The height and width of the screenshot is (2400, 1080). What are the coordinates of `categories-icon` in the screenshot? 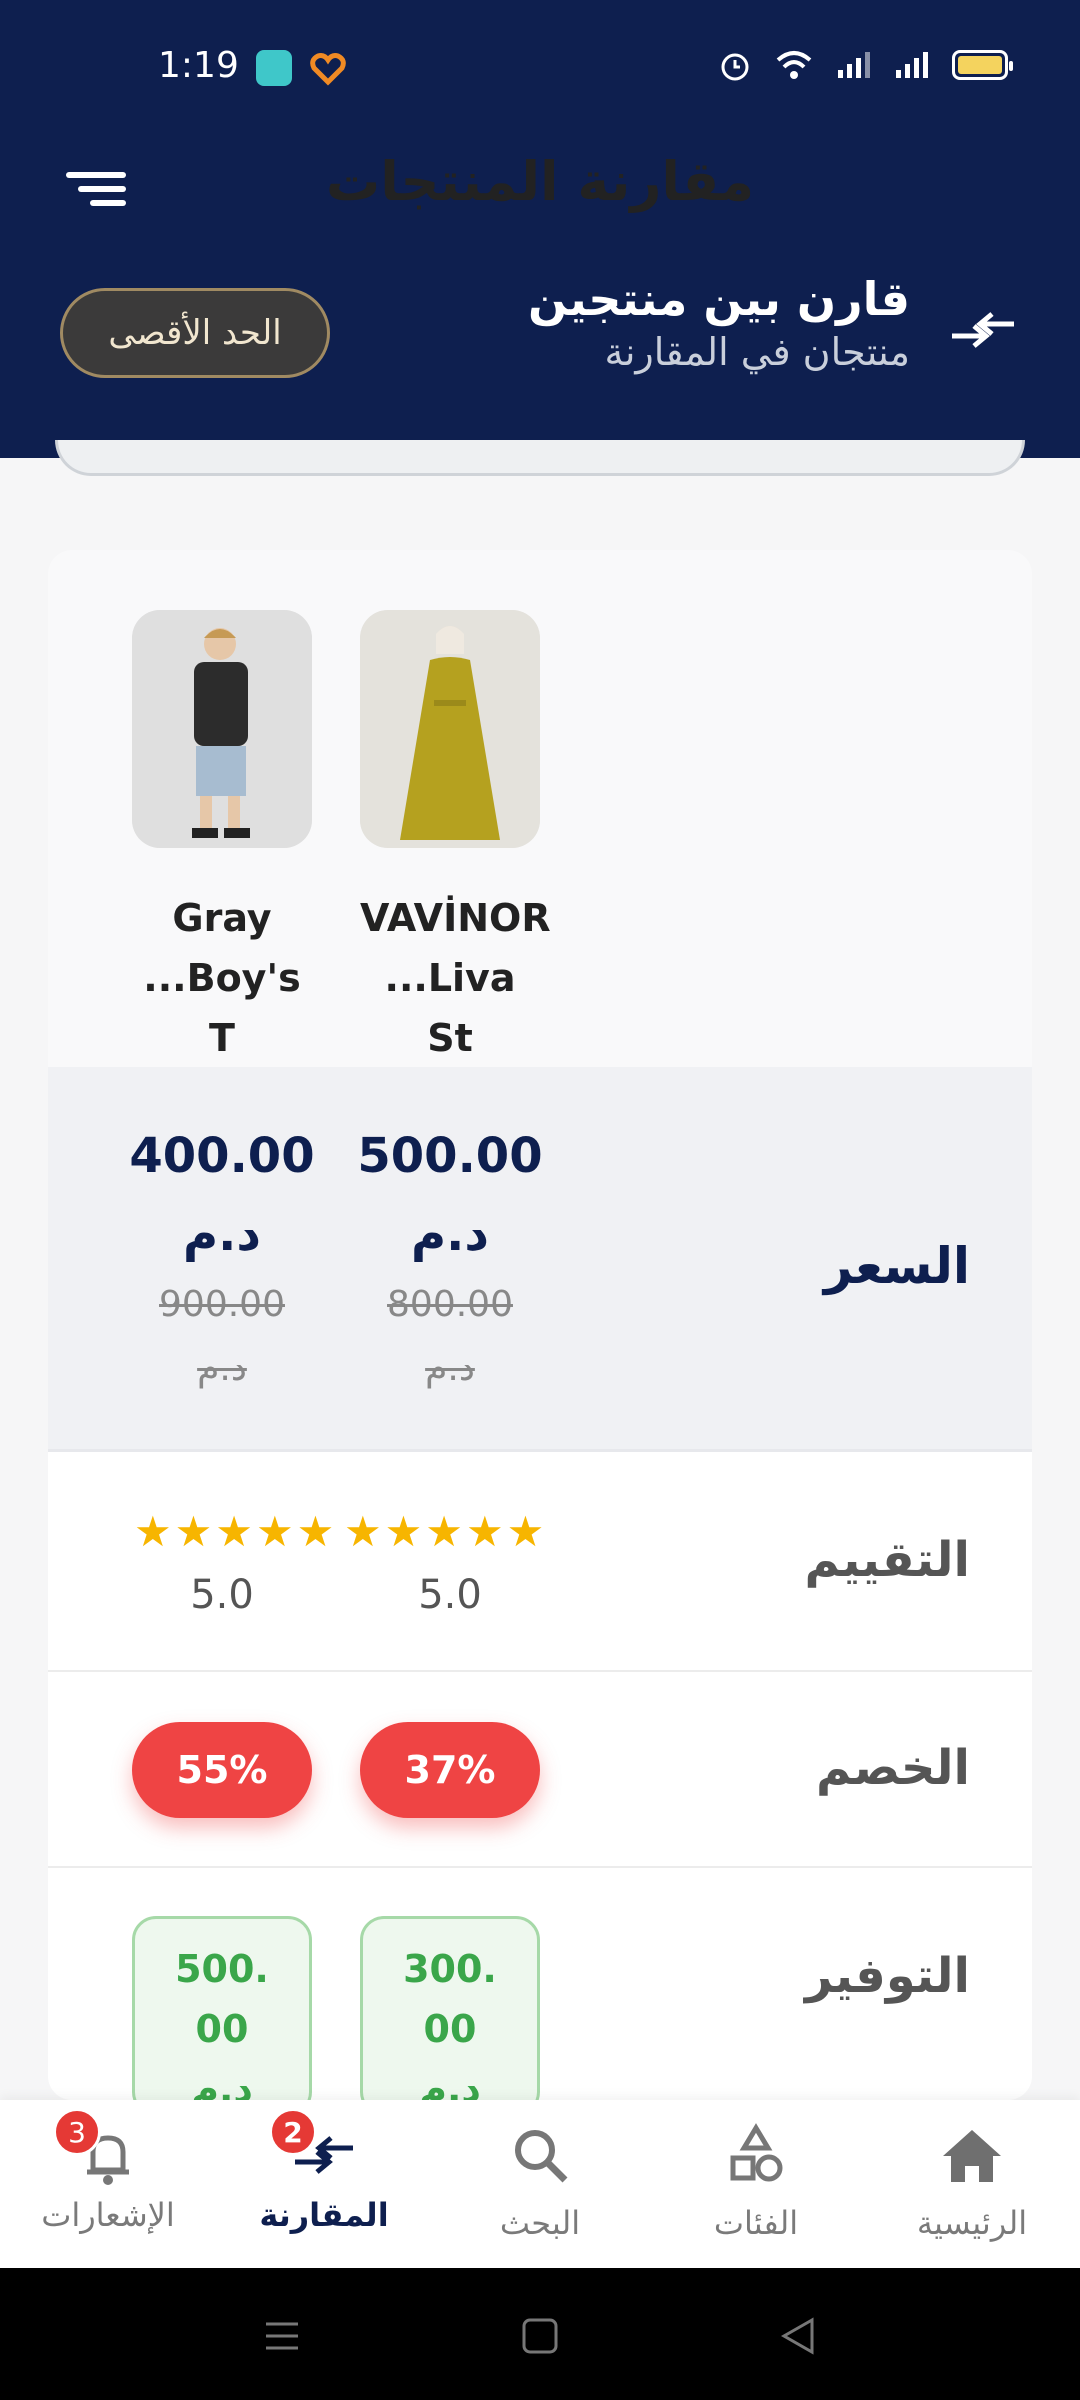 It's located at (756, 2152).